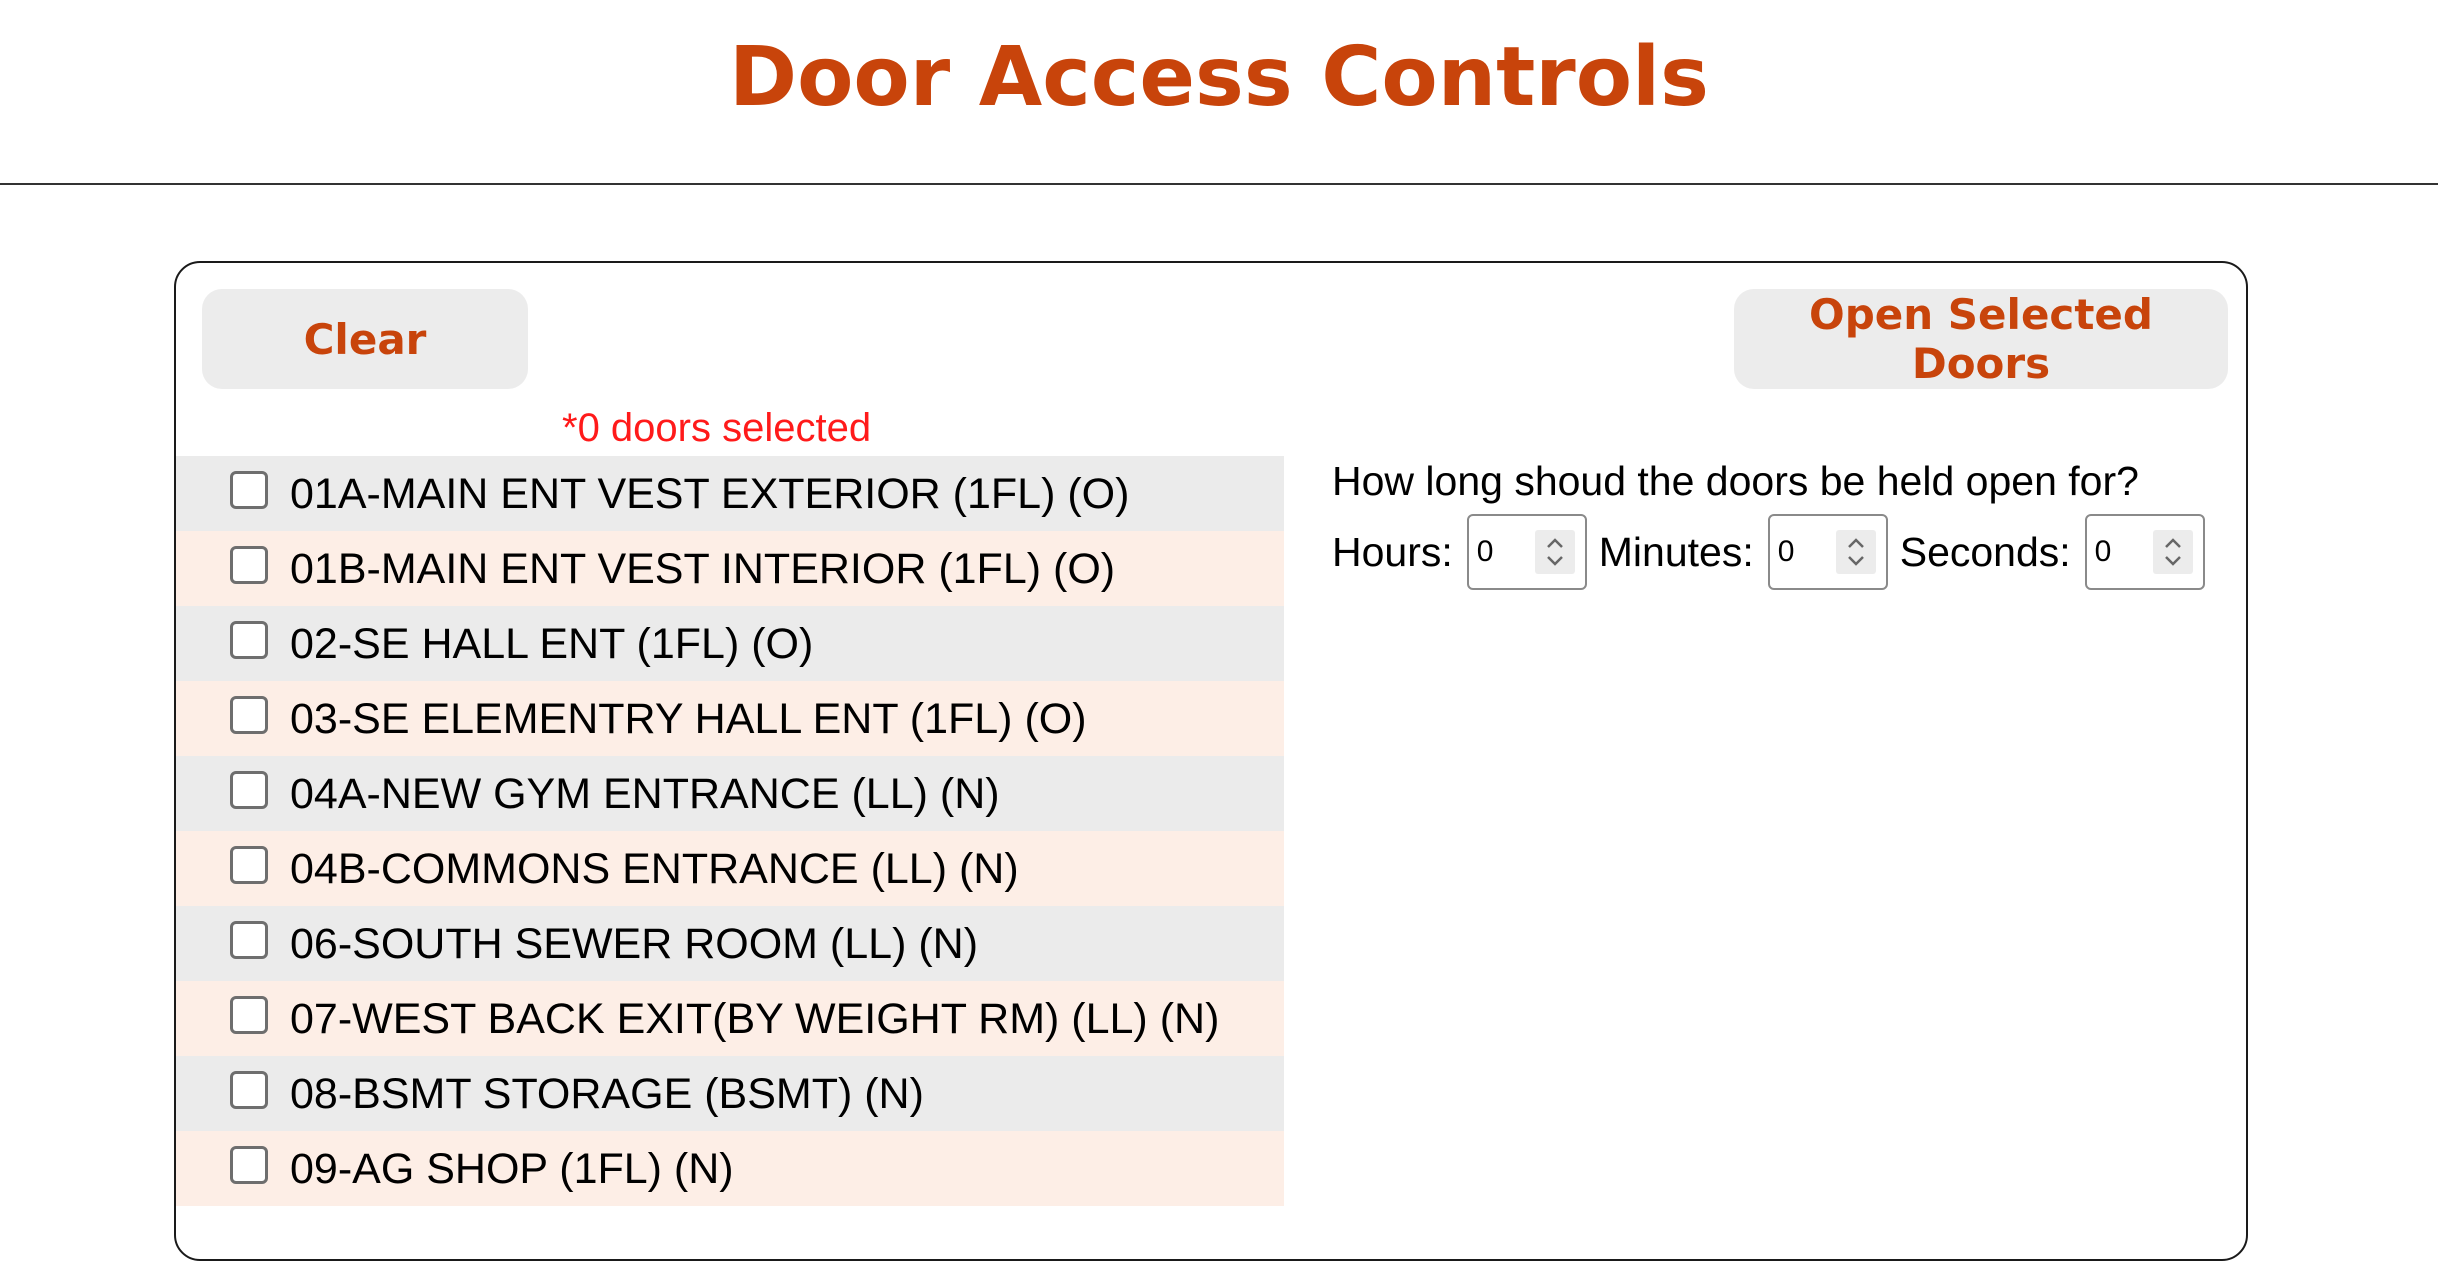 This screenshot has width=2438, height=1261. I want to click on seconds-stepper: 0, so click(2144, 552).